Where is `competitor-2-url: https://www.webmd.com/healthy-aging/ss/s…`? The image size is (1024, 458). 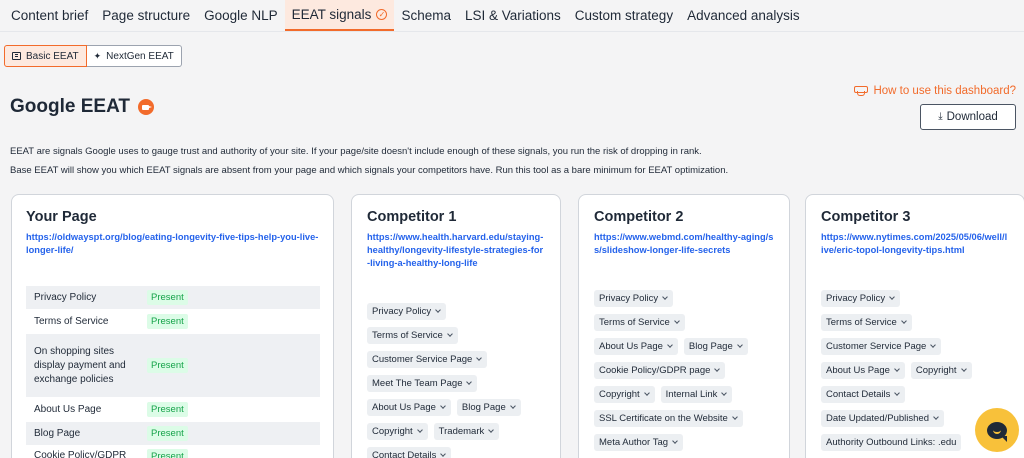
competitor-2-url: https://www.webmd.com/healthy-aging/ss/s… is located at coordinates (684, 244).